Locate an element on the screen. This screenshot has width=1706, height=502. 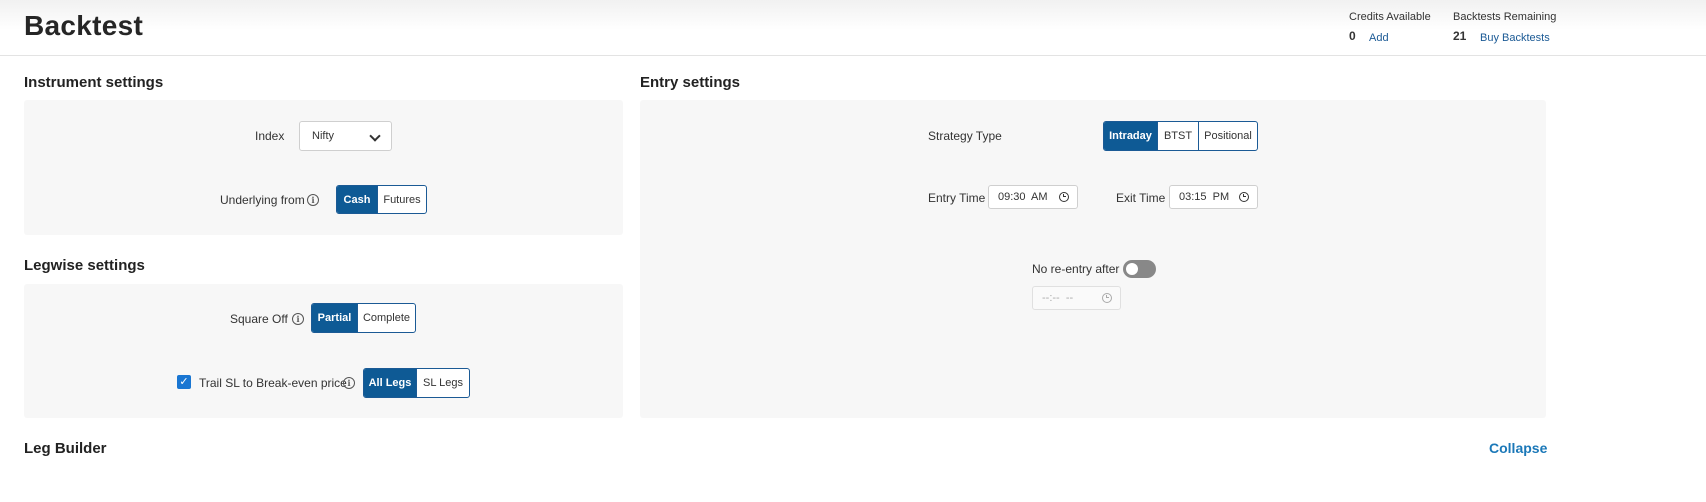
leg-builder-title: Leg Builder is located at coordinates (65, 448).